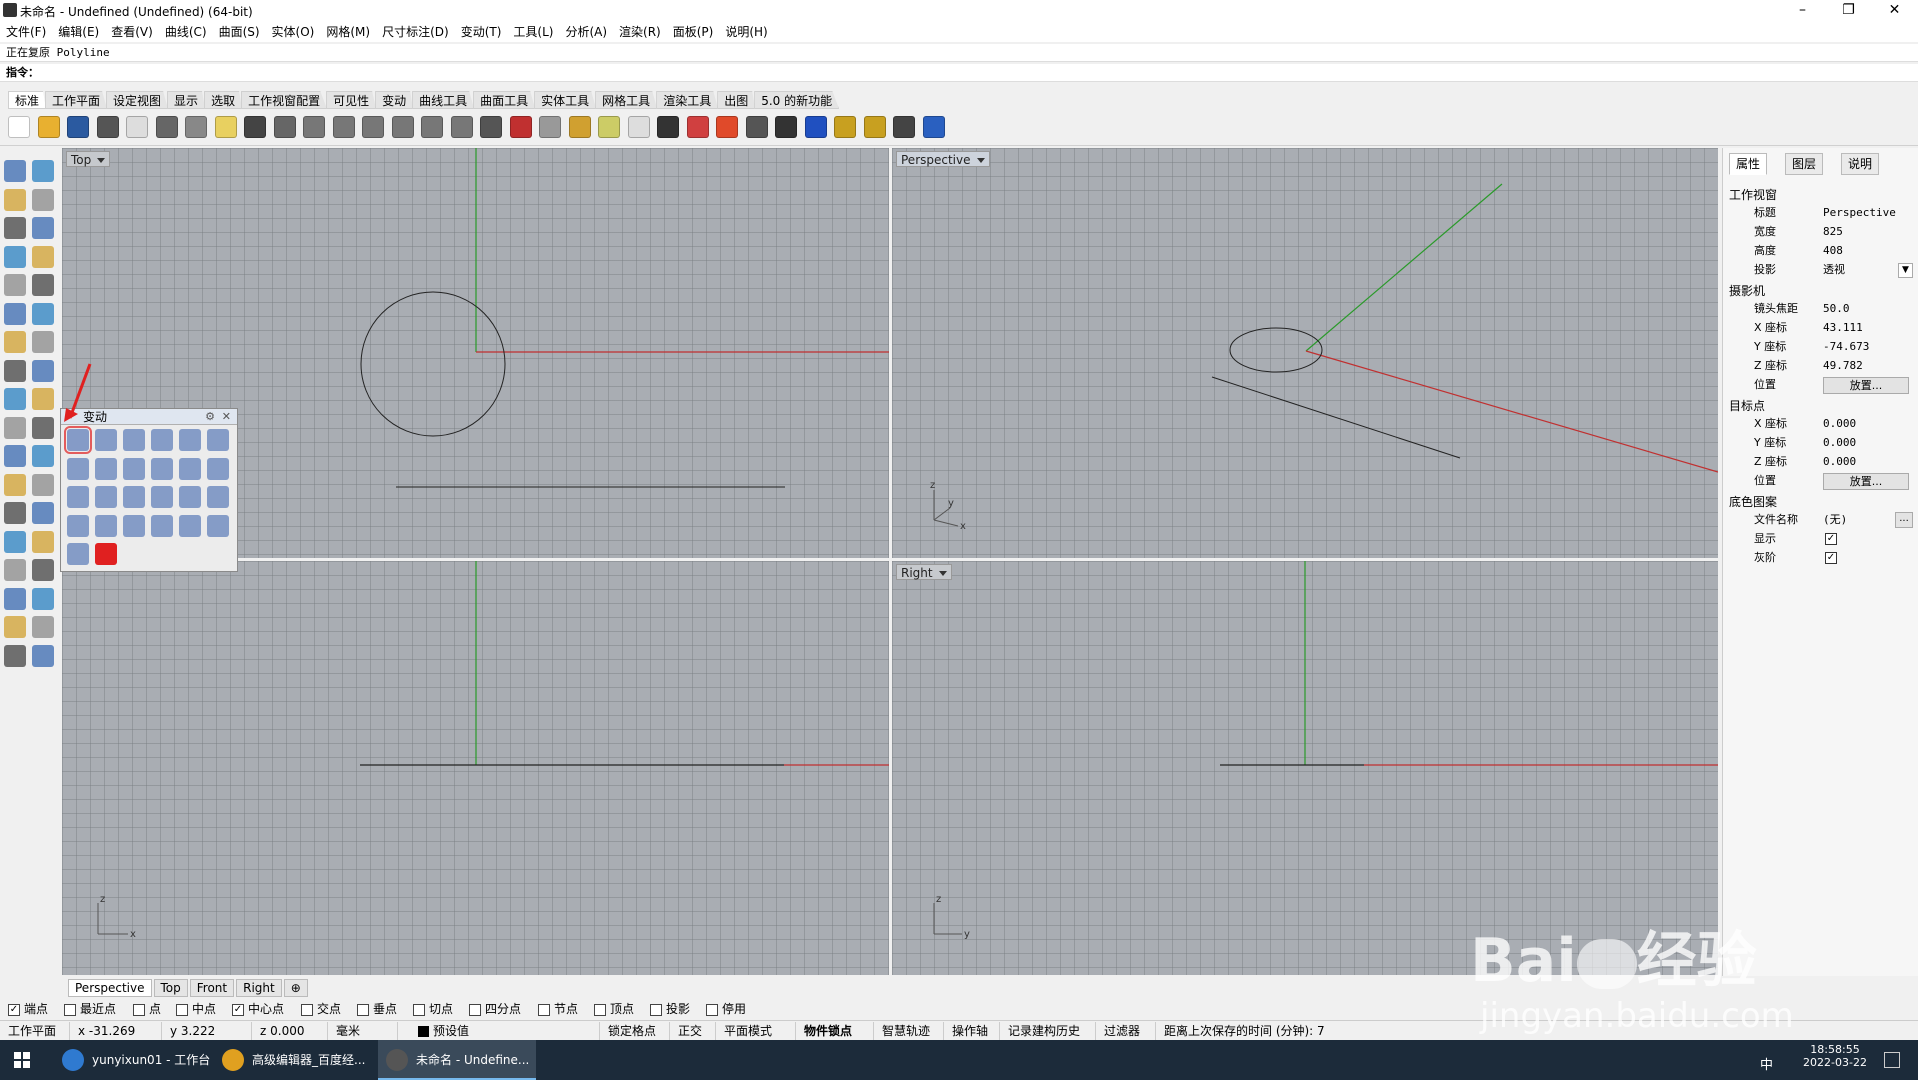  What do you see at coordinates (15, 342) in the screenshot?
I see `solid-box-icon` at bounding box center [15, 342].